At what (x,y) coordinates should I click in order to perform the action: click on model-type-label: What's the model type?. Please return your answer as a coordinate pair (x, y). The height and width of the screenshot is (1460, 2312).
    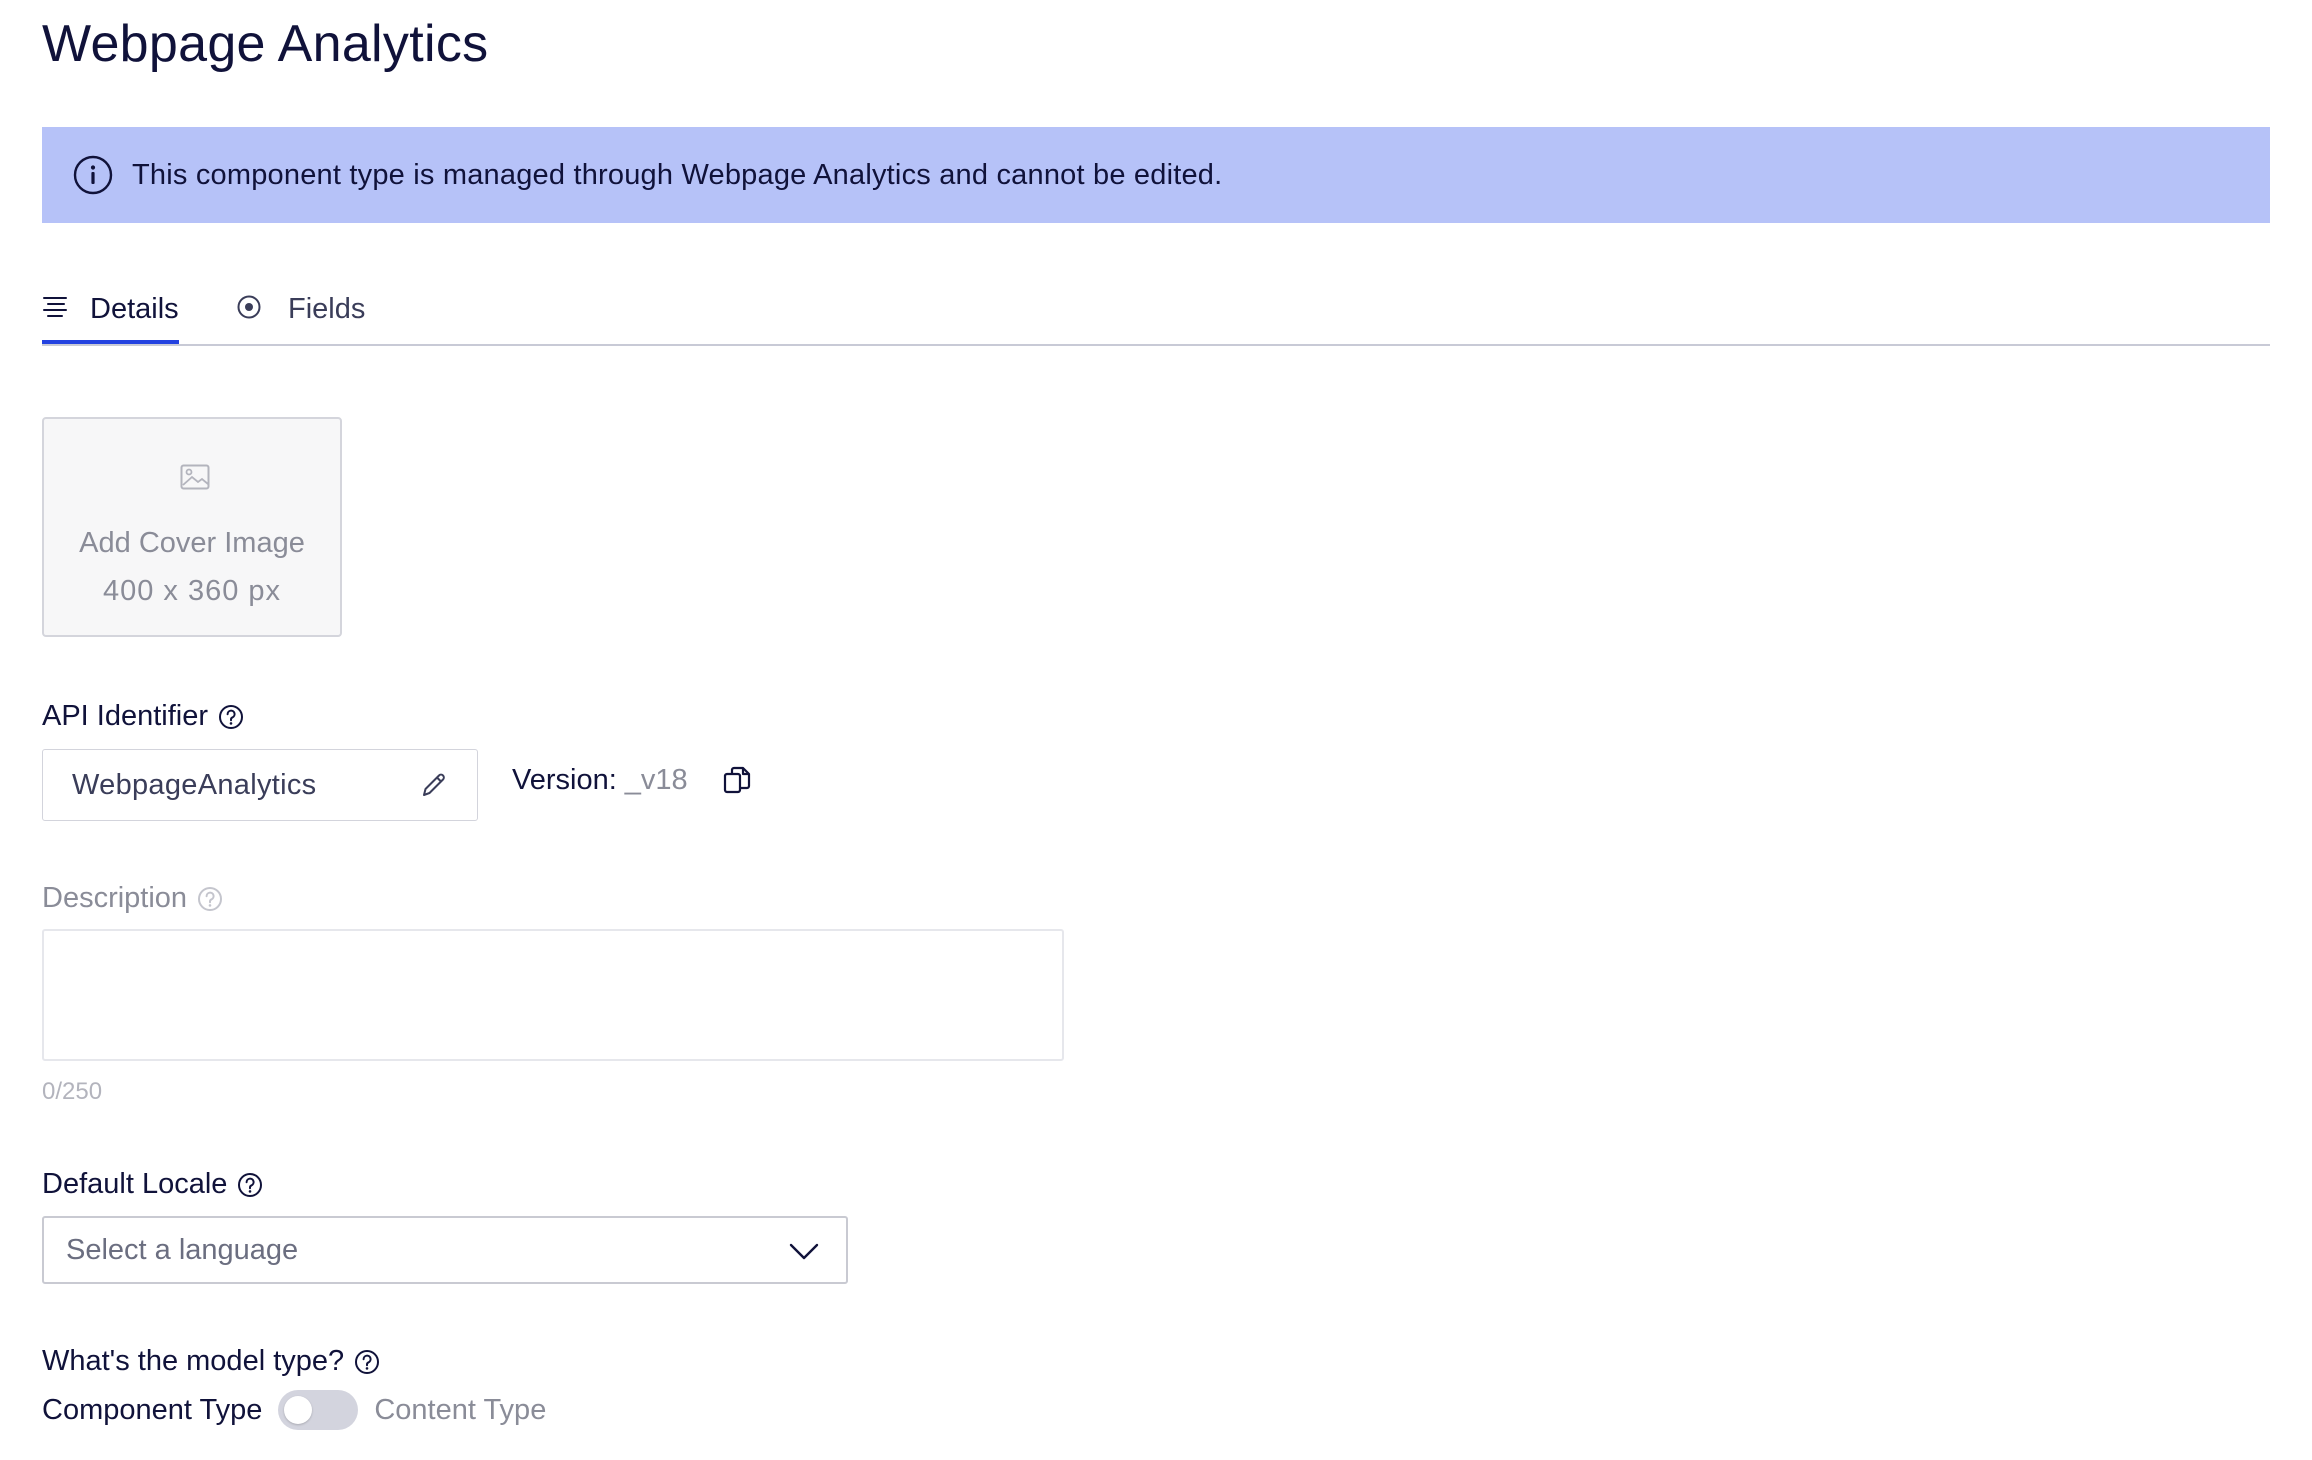
    Looking at the image, I should click on (211, 1361).